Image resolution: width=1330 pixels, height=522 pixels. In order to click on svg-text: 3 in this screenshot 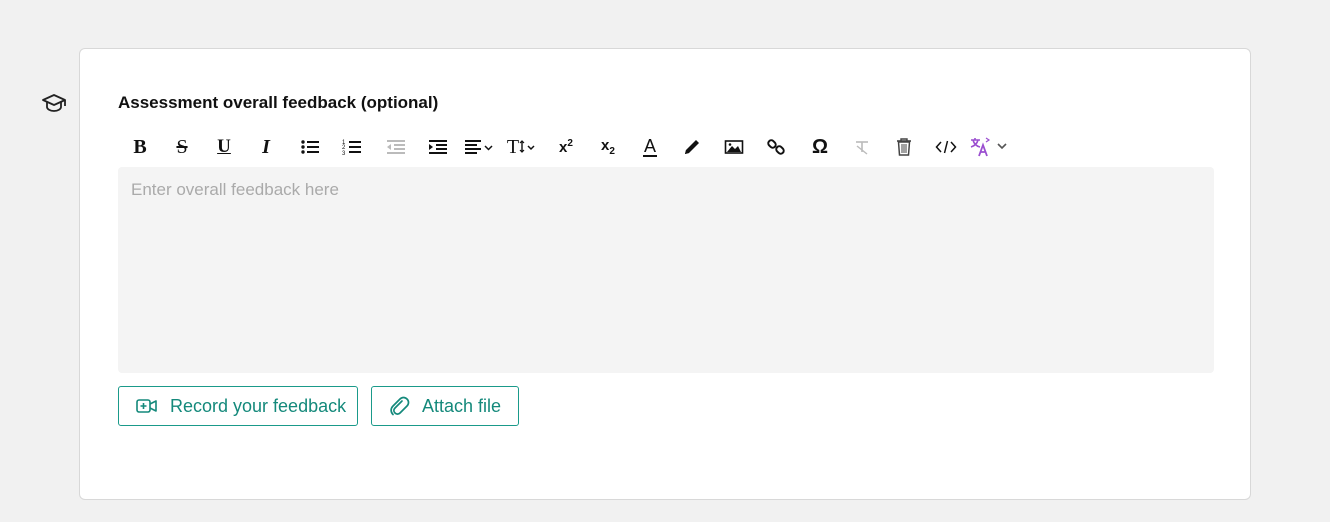, I will do `click(344, 153)`.